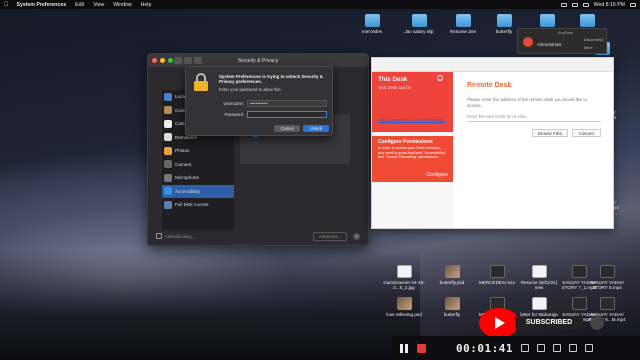 The image size is (640, 360). Describe the element at coordinates (574, 4) in the screenshot. I see `wifi-icon` at that location.